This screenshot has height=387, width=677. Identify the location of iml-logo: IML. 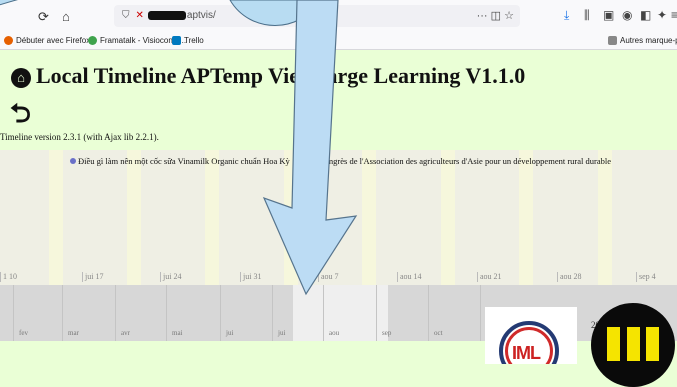
(531, 335).